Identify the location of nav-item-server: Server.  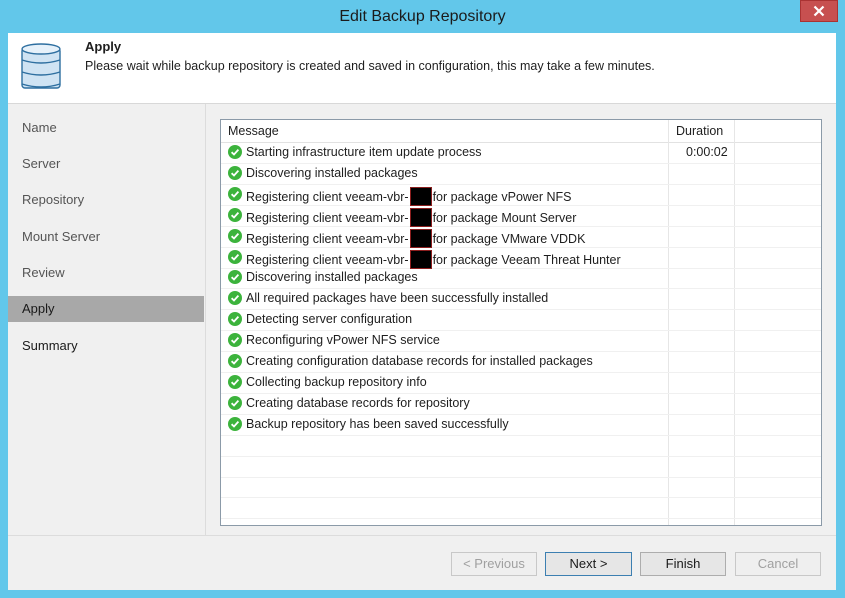
(106, 164).